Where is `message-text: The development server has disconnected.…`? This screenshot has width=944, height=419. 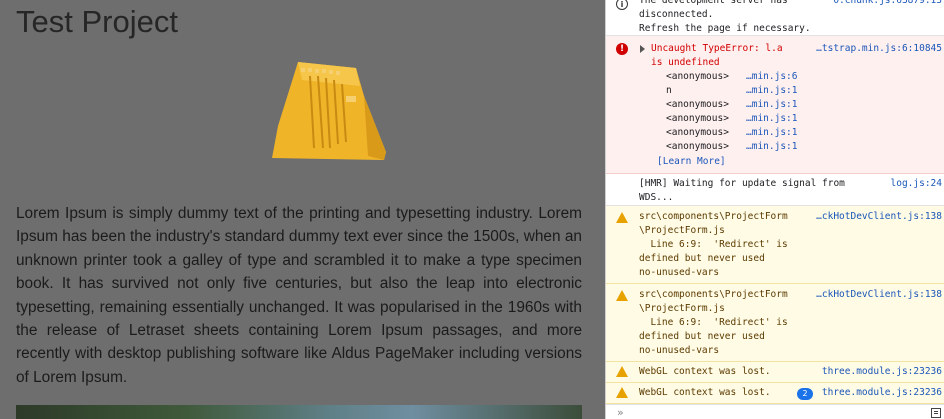 message-text: The development server has disconnected.… is located at coordinates (725, 17).